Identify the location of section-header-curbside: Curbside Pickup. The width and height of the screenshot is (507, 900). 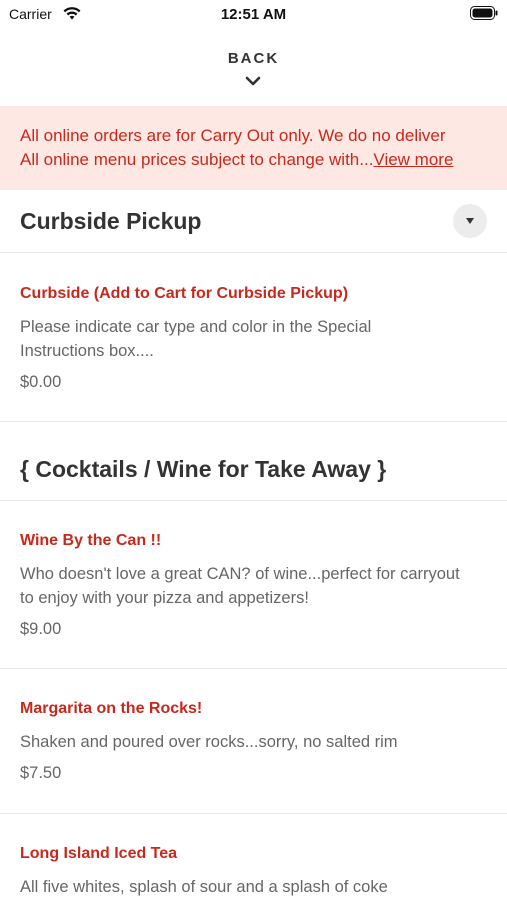
(253, 221).